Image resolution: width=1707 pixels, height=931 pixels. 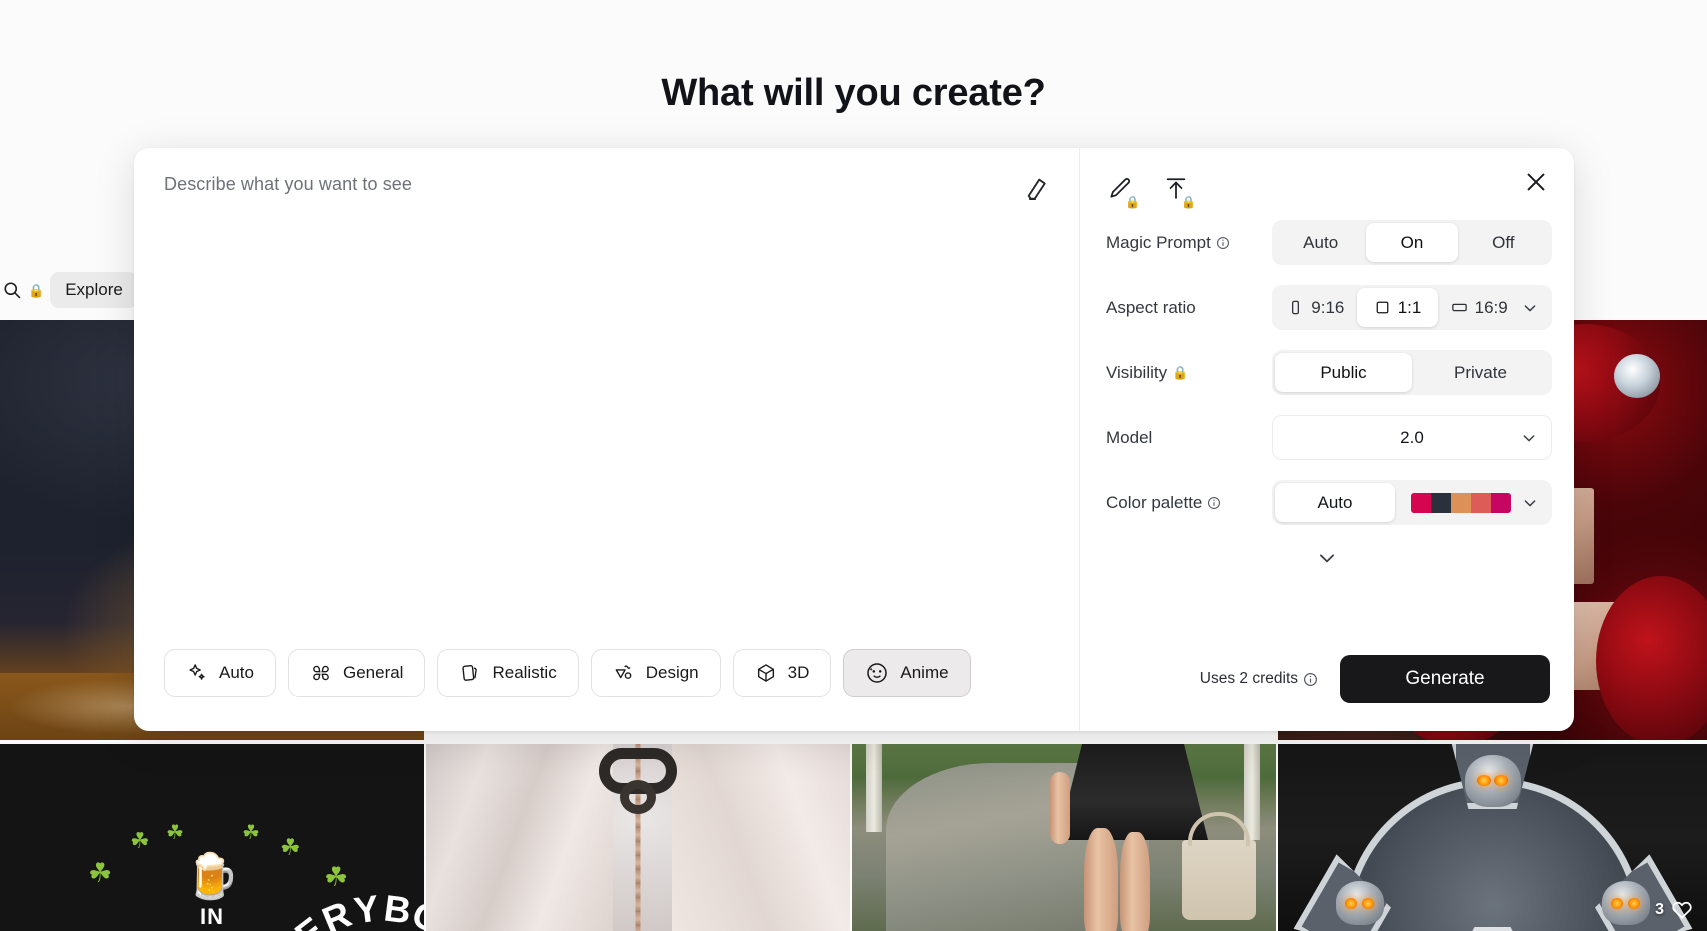 I want to click on clover-grid-icon, so click(x=321, y=673).